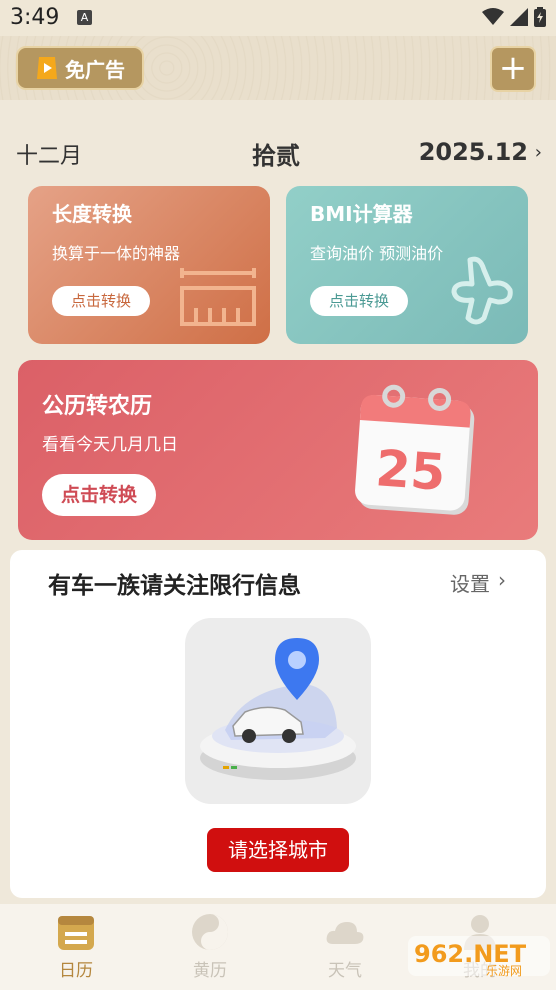 The height and width of the screenshot is (990, 556). Describe the element at coordinates (407, 265) in the screenshot. I see `bmi-calculator-card: BMI计算器 查询油价 预测油价 点击转换` at that location.